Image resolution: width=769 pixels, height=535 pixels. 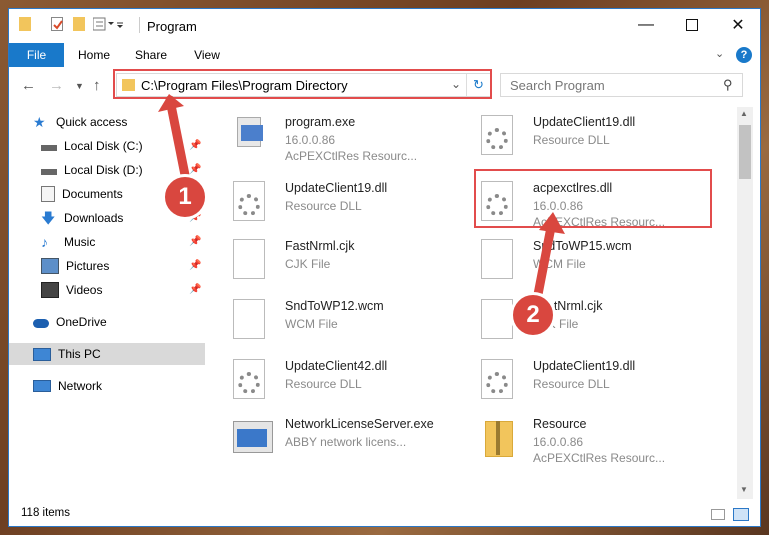 What do you see at coordinates (533, 315) in the screenshot?
I see `annotation-badge-2: 2` at bounding box center [533, 315].